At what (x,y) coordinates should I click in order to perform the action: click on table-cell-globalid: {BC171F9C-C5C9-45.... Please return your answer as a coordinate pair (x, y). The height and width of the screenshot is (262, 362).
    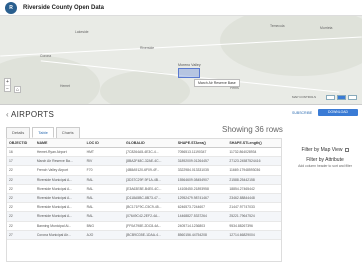
    Looking at the image, I should click on (150, 207).